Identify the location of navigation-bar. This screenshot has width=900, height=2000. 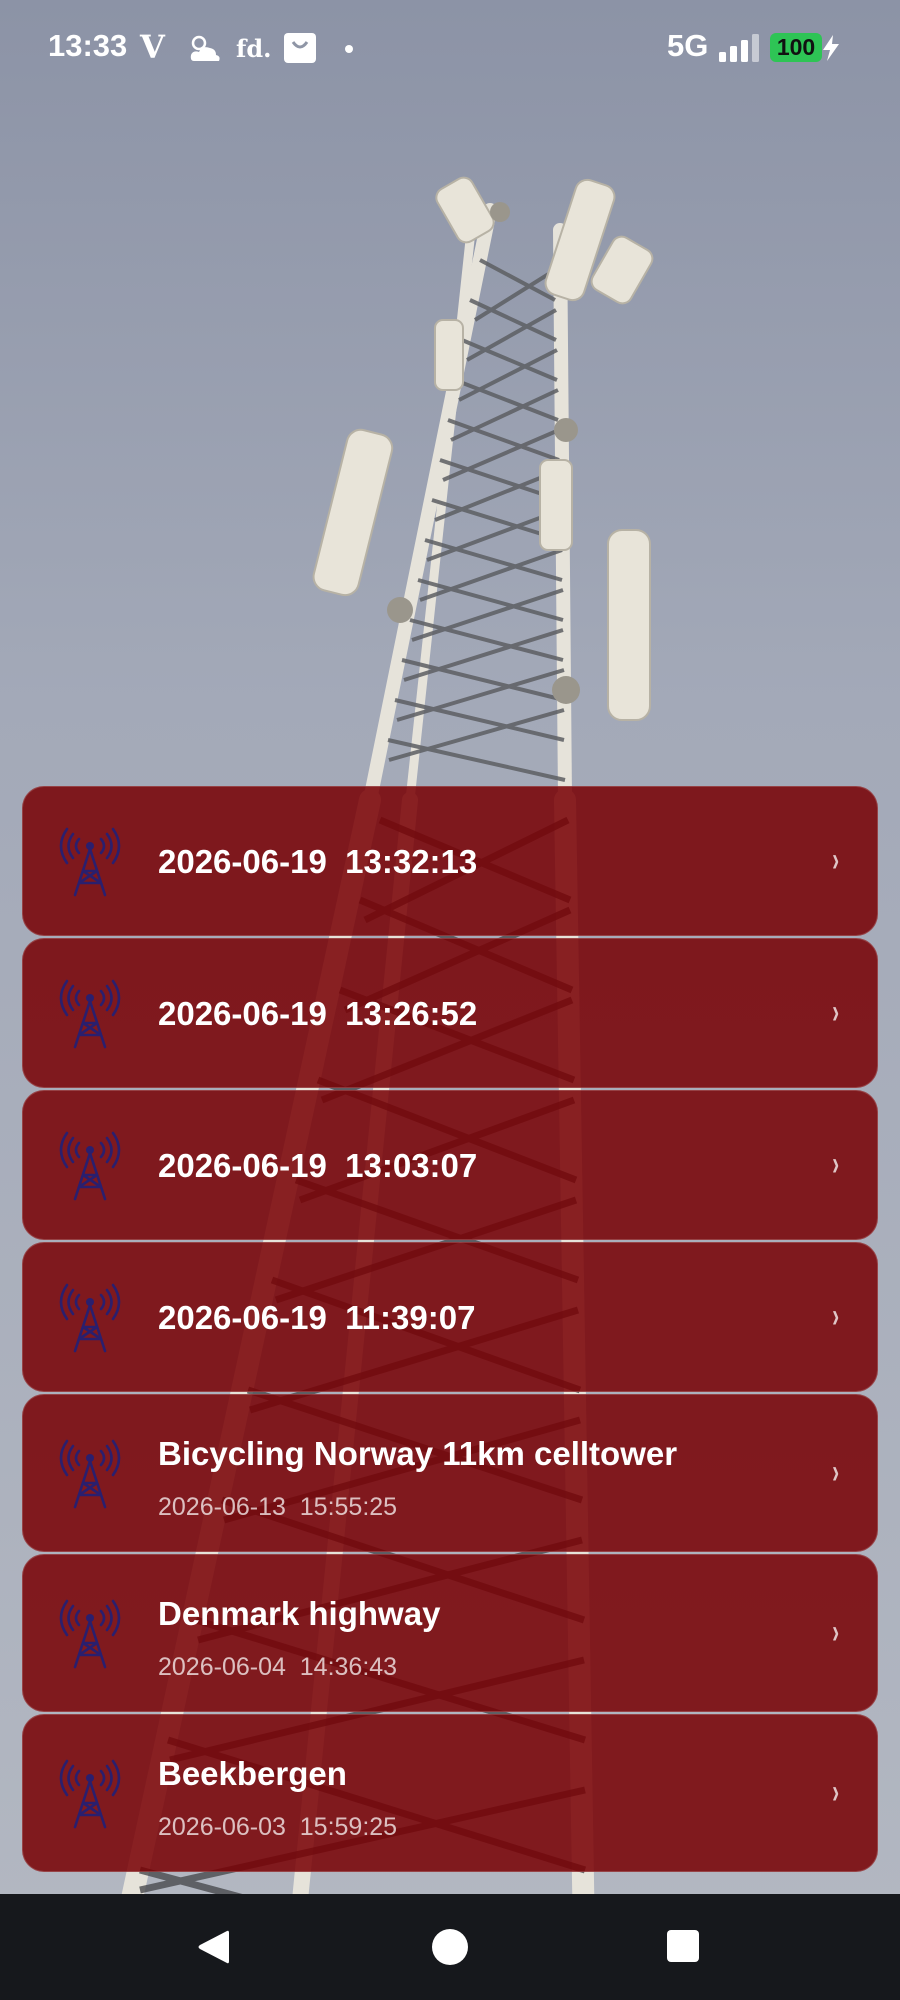
(450, 1947).